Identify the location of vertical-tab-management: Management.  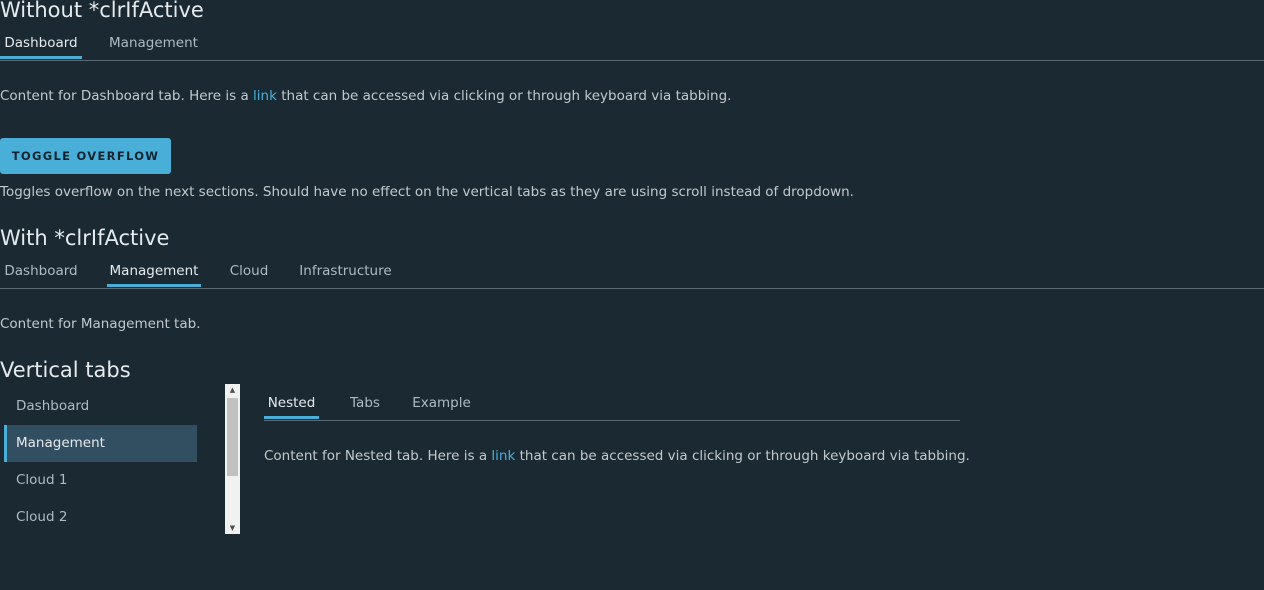
(100, 443).